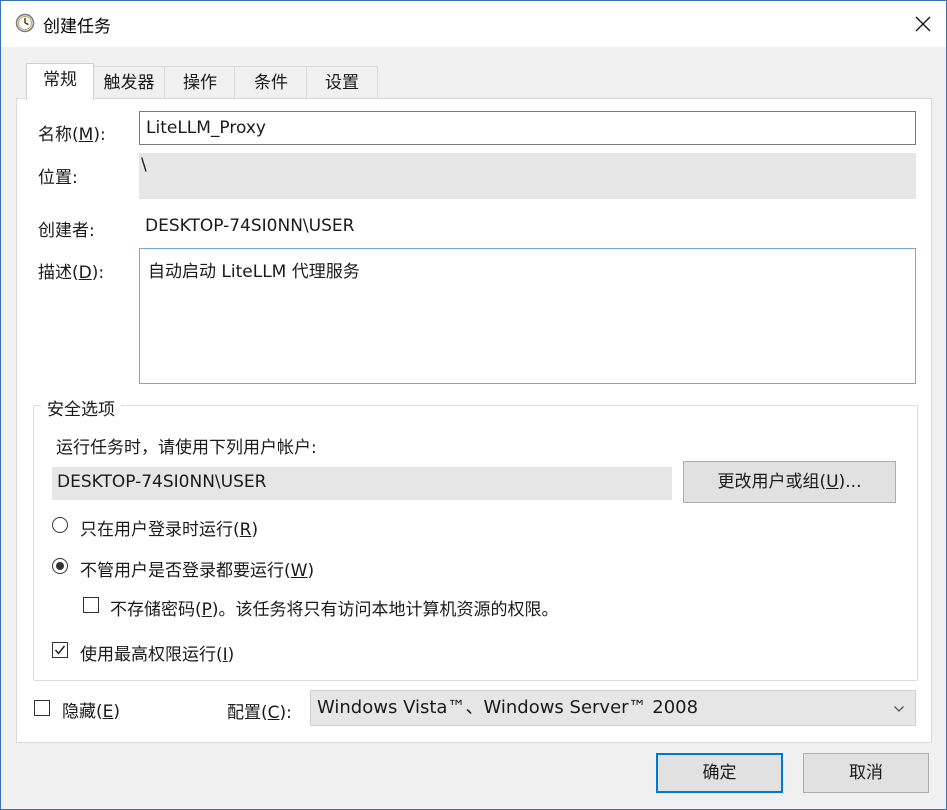  What do you see at coordinates (157, 655) in the screenshot?
I see `highest-privileges-label: 使用最高权限运行(I)` at bounding box center [157, 655].